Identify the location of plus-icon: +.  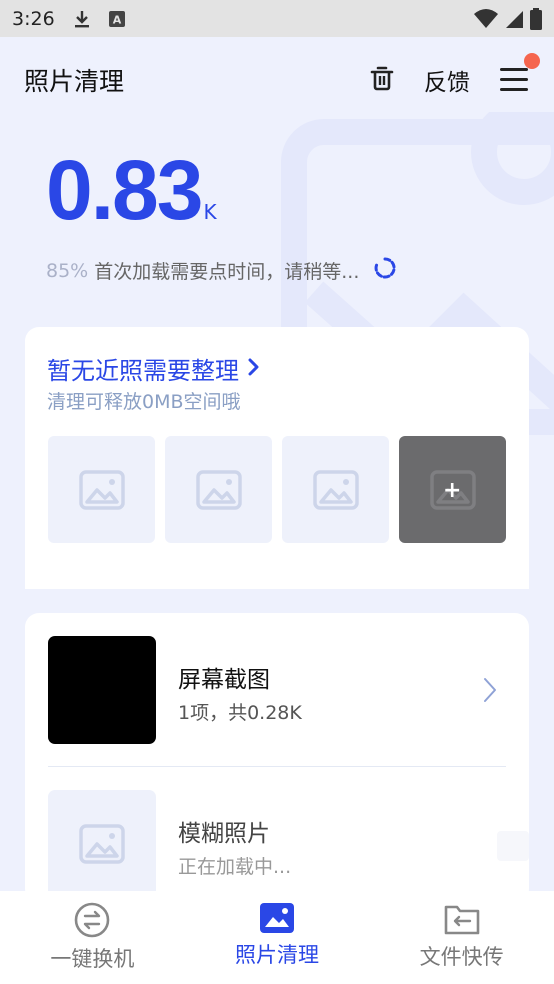
(452, 490).